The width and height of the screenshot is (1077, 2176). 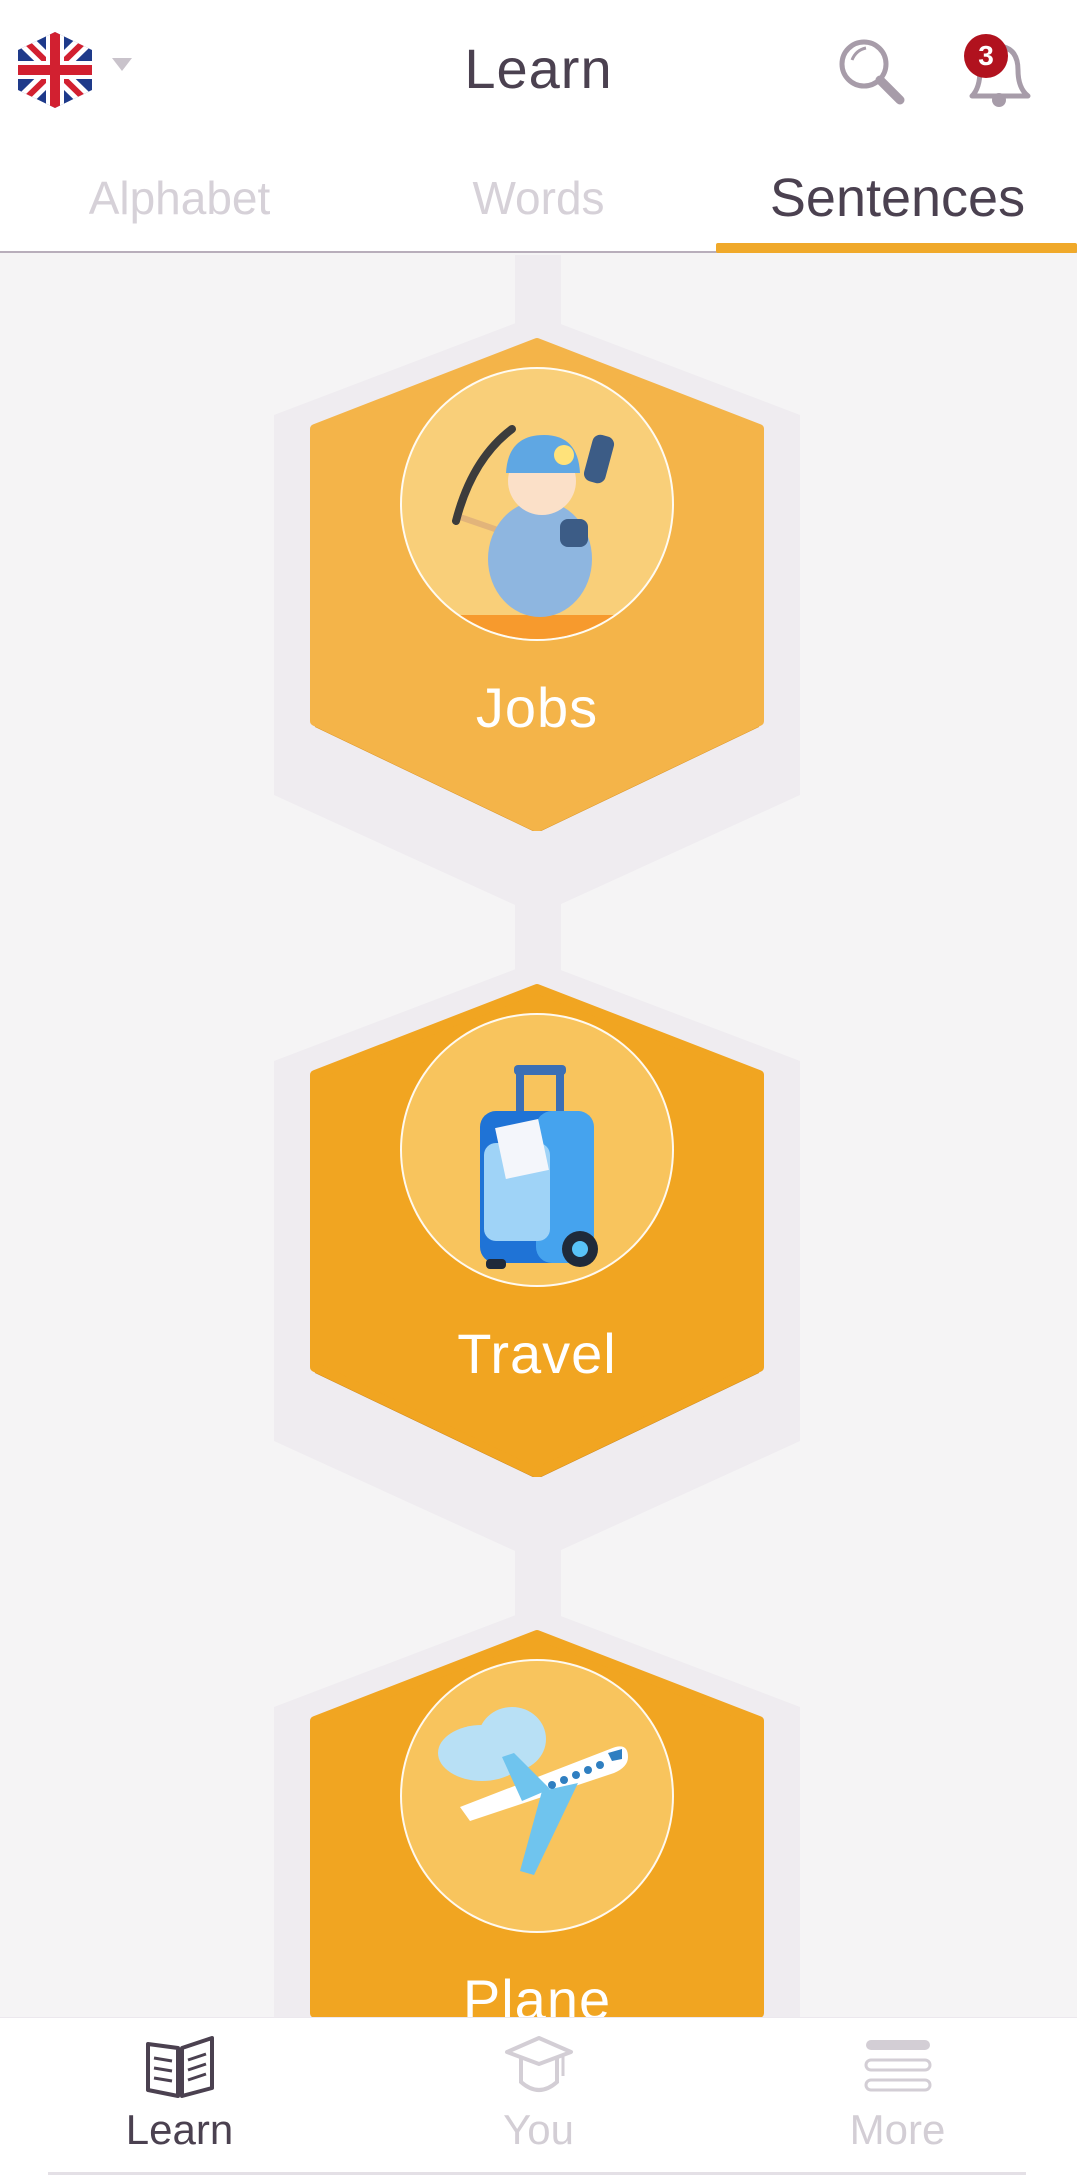 I want to click on search-icon, so click(x=872, y=72).